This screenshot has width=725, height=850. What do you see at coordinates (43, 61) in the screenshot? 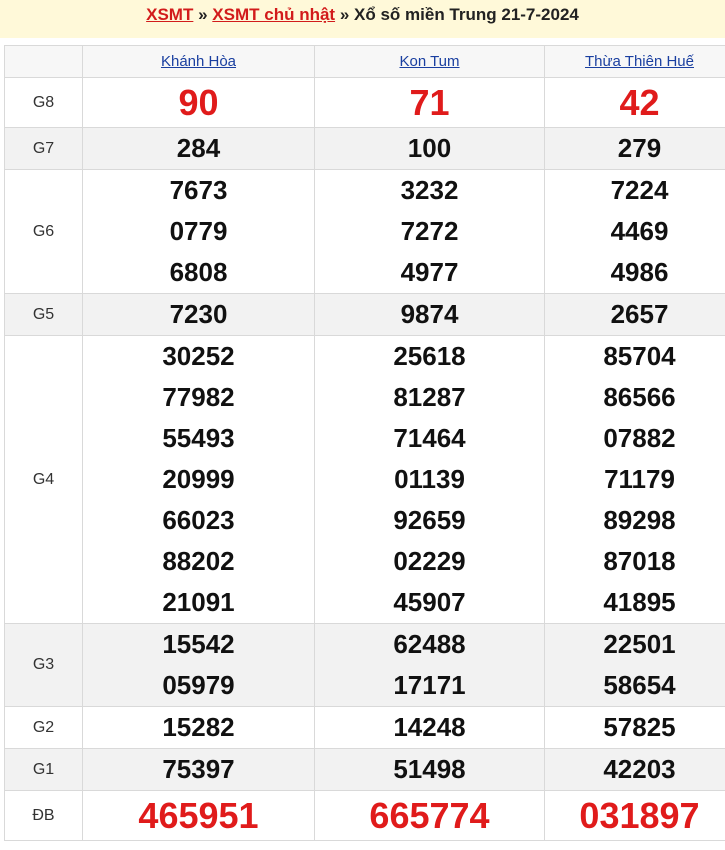
I see `header-corner` at bounding box center [43, 61].